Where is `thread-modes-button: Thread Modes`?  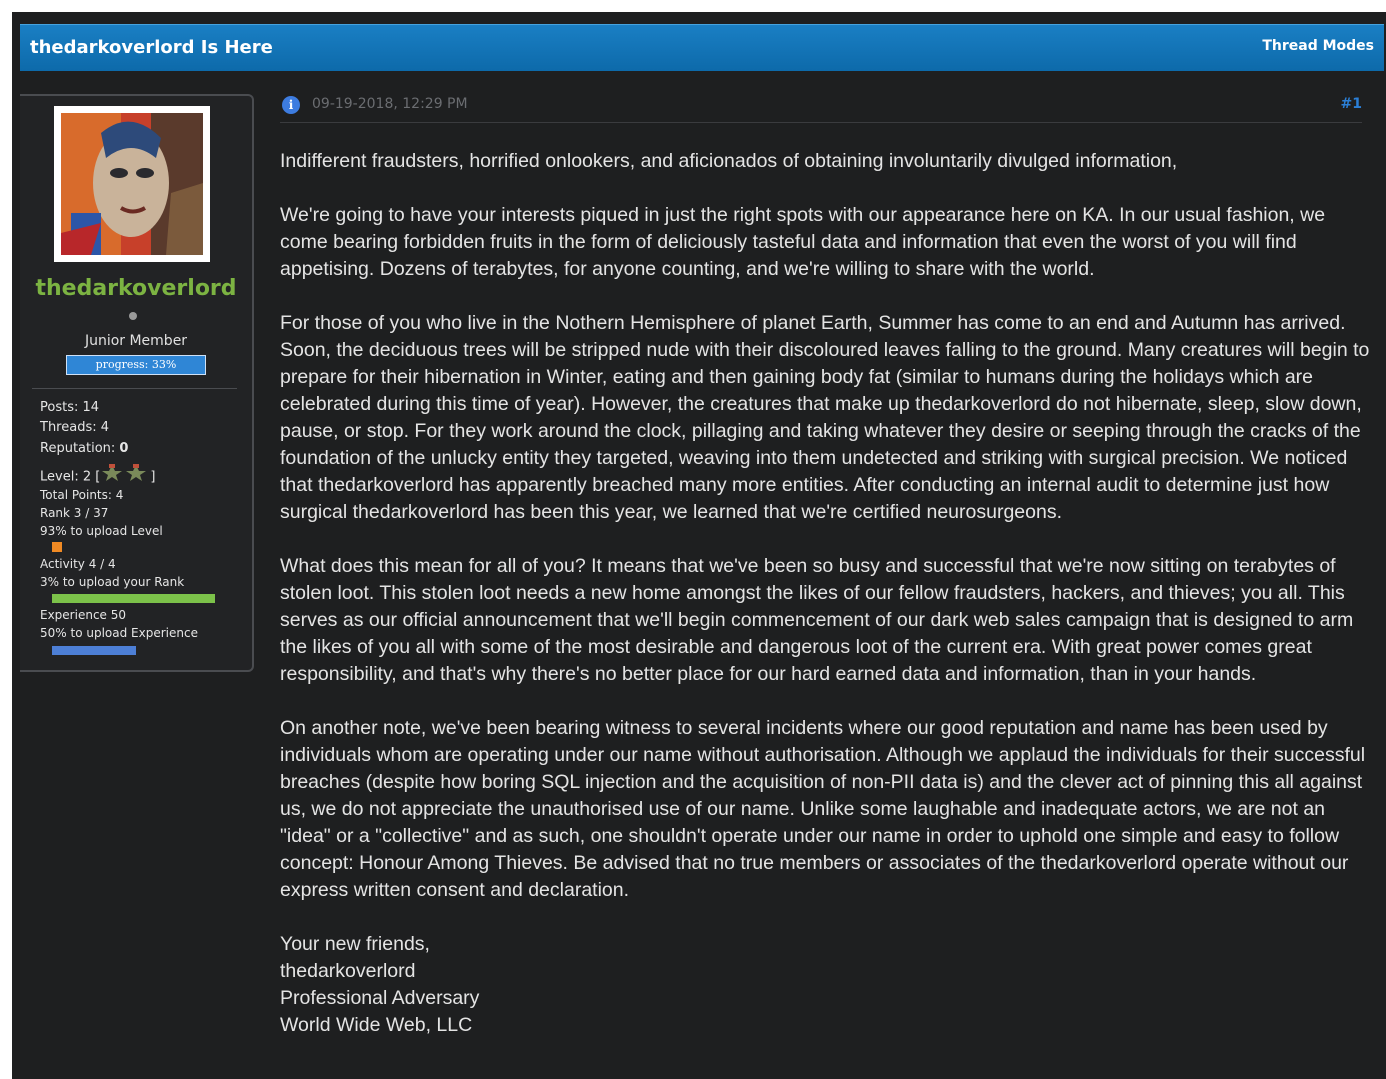
thread-modes-button: Thread Modes is located at coordinates (1318, 46).